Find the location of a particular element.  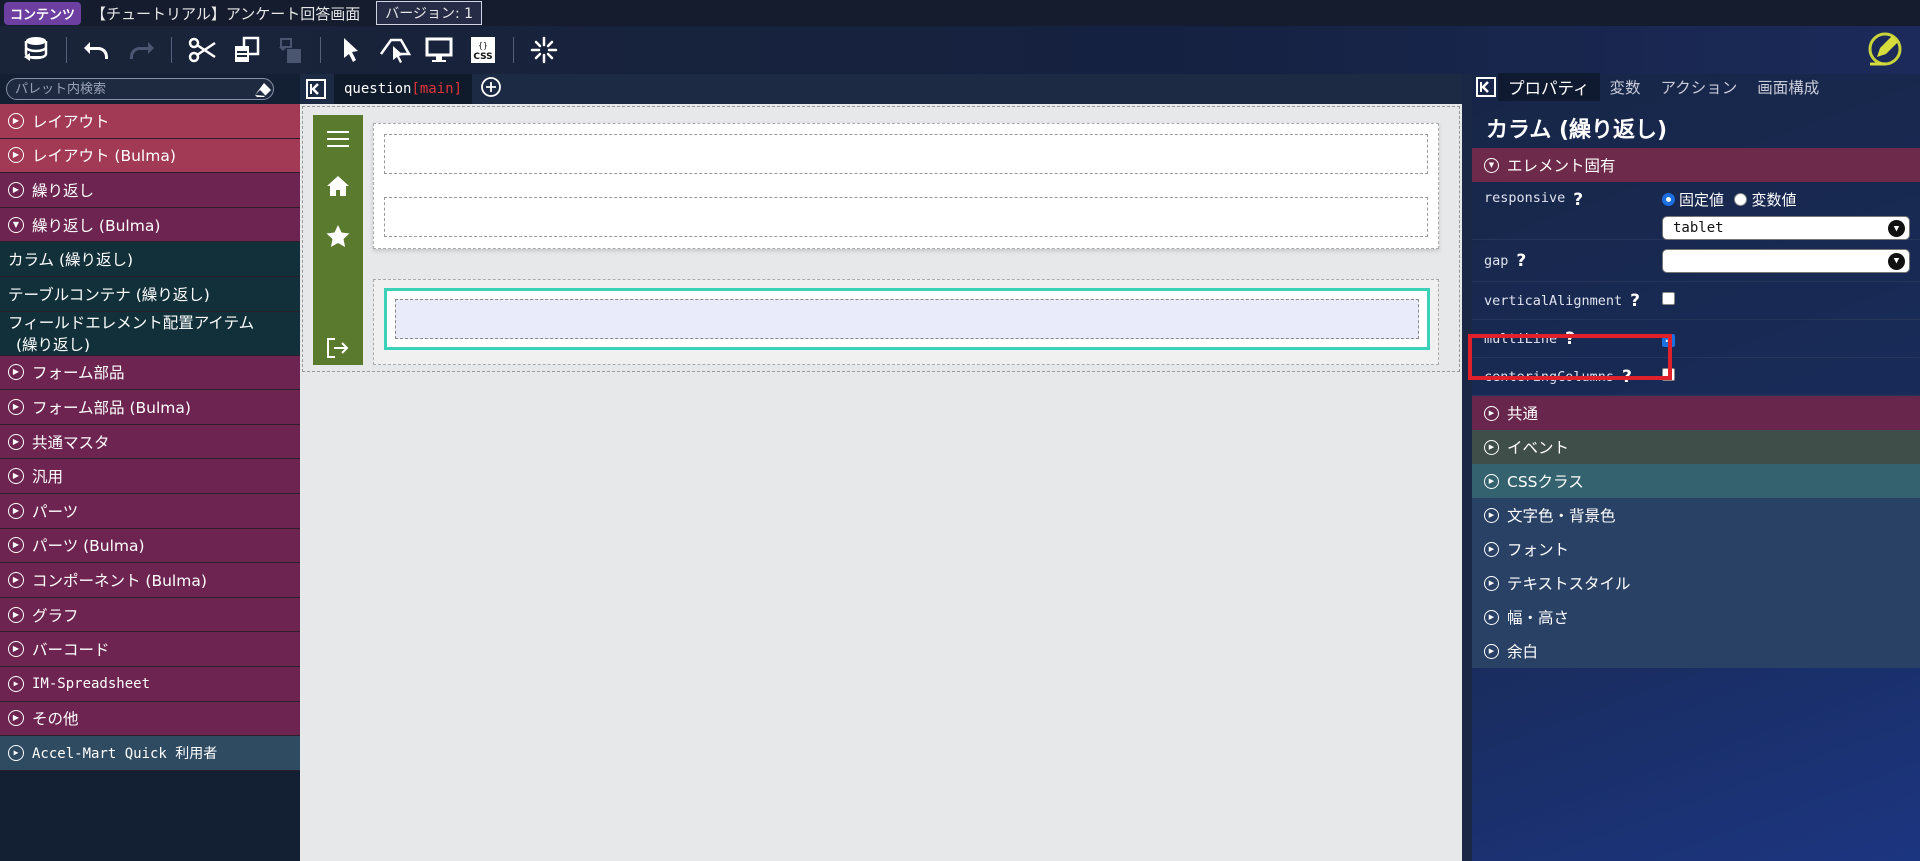

star-icon is located at coordinates (338, 238).